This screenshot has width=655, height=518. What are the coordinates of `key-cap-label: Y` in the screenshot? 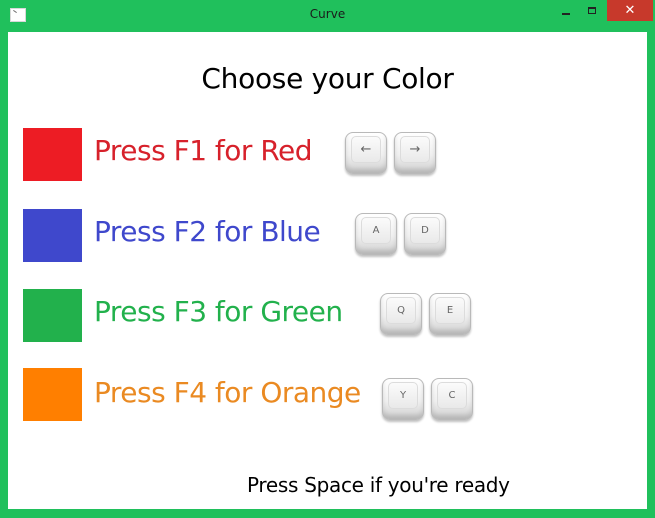 It's located at (403, 395).